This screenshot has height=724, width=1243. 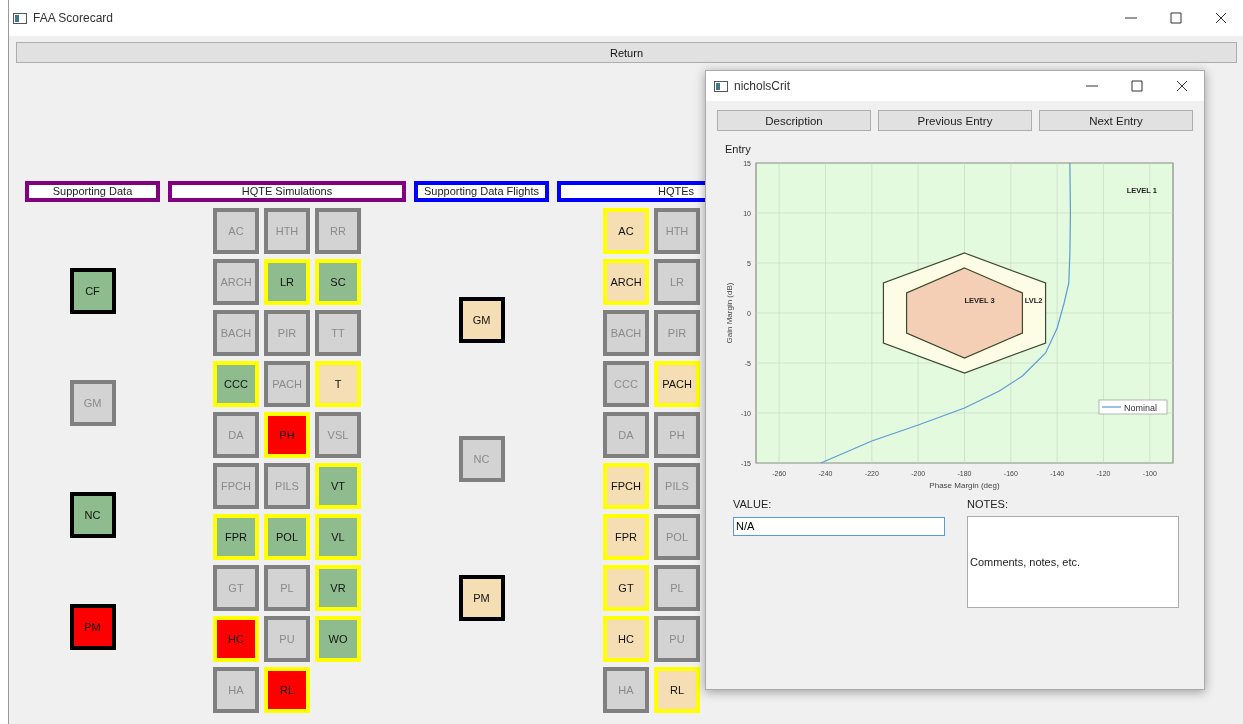 What do you see at coordinates (338, 384) in the screenshot?
I see `criterion-tile: T` at bounding box center [338, 384].